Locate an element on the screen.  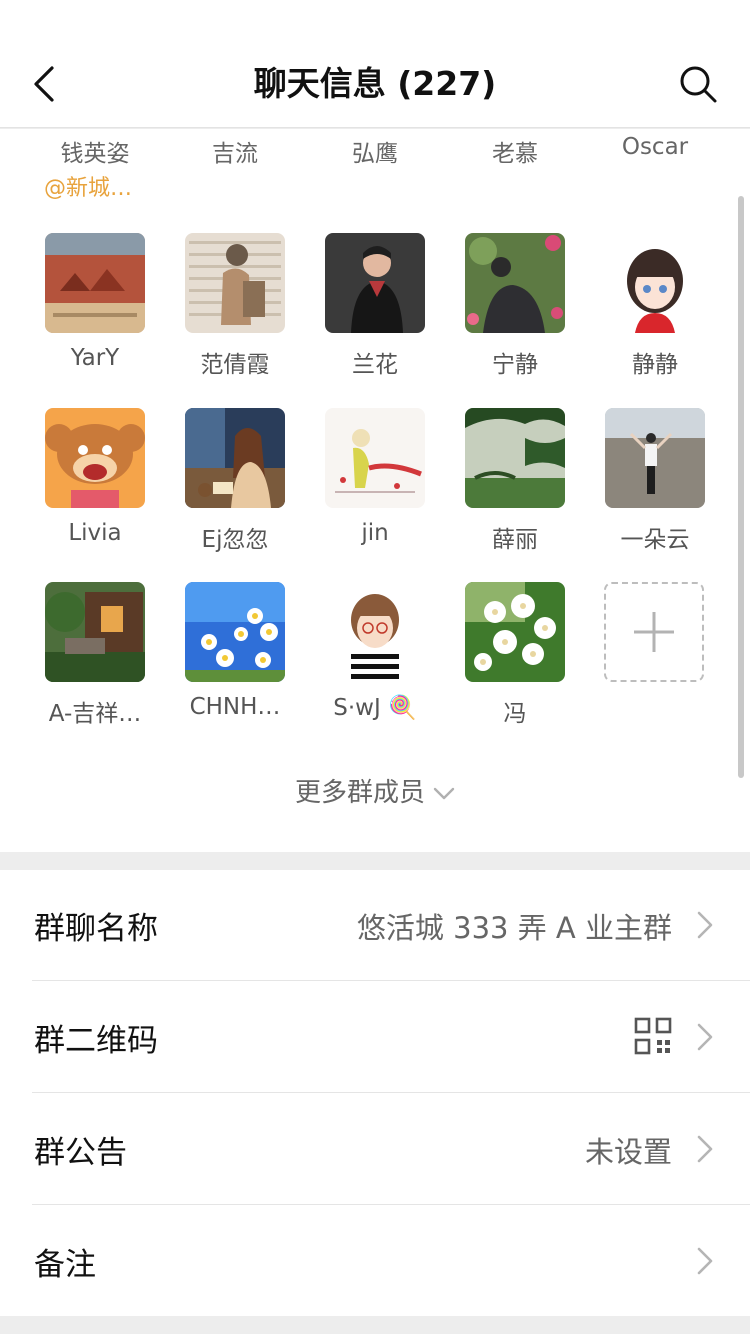
plus-icon is located at coordinates (654, 632).